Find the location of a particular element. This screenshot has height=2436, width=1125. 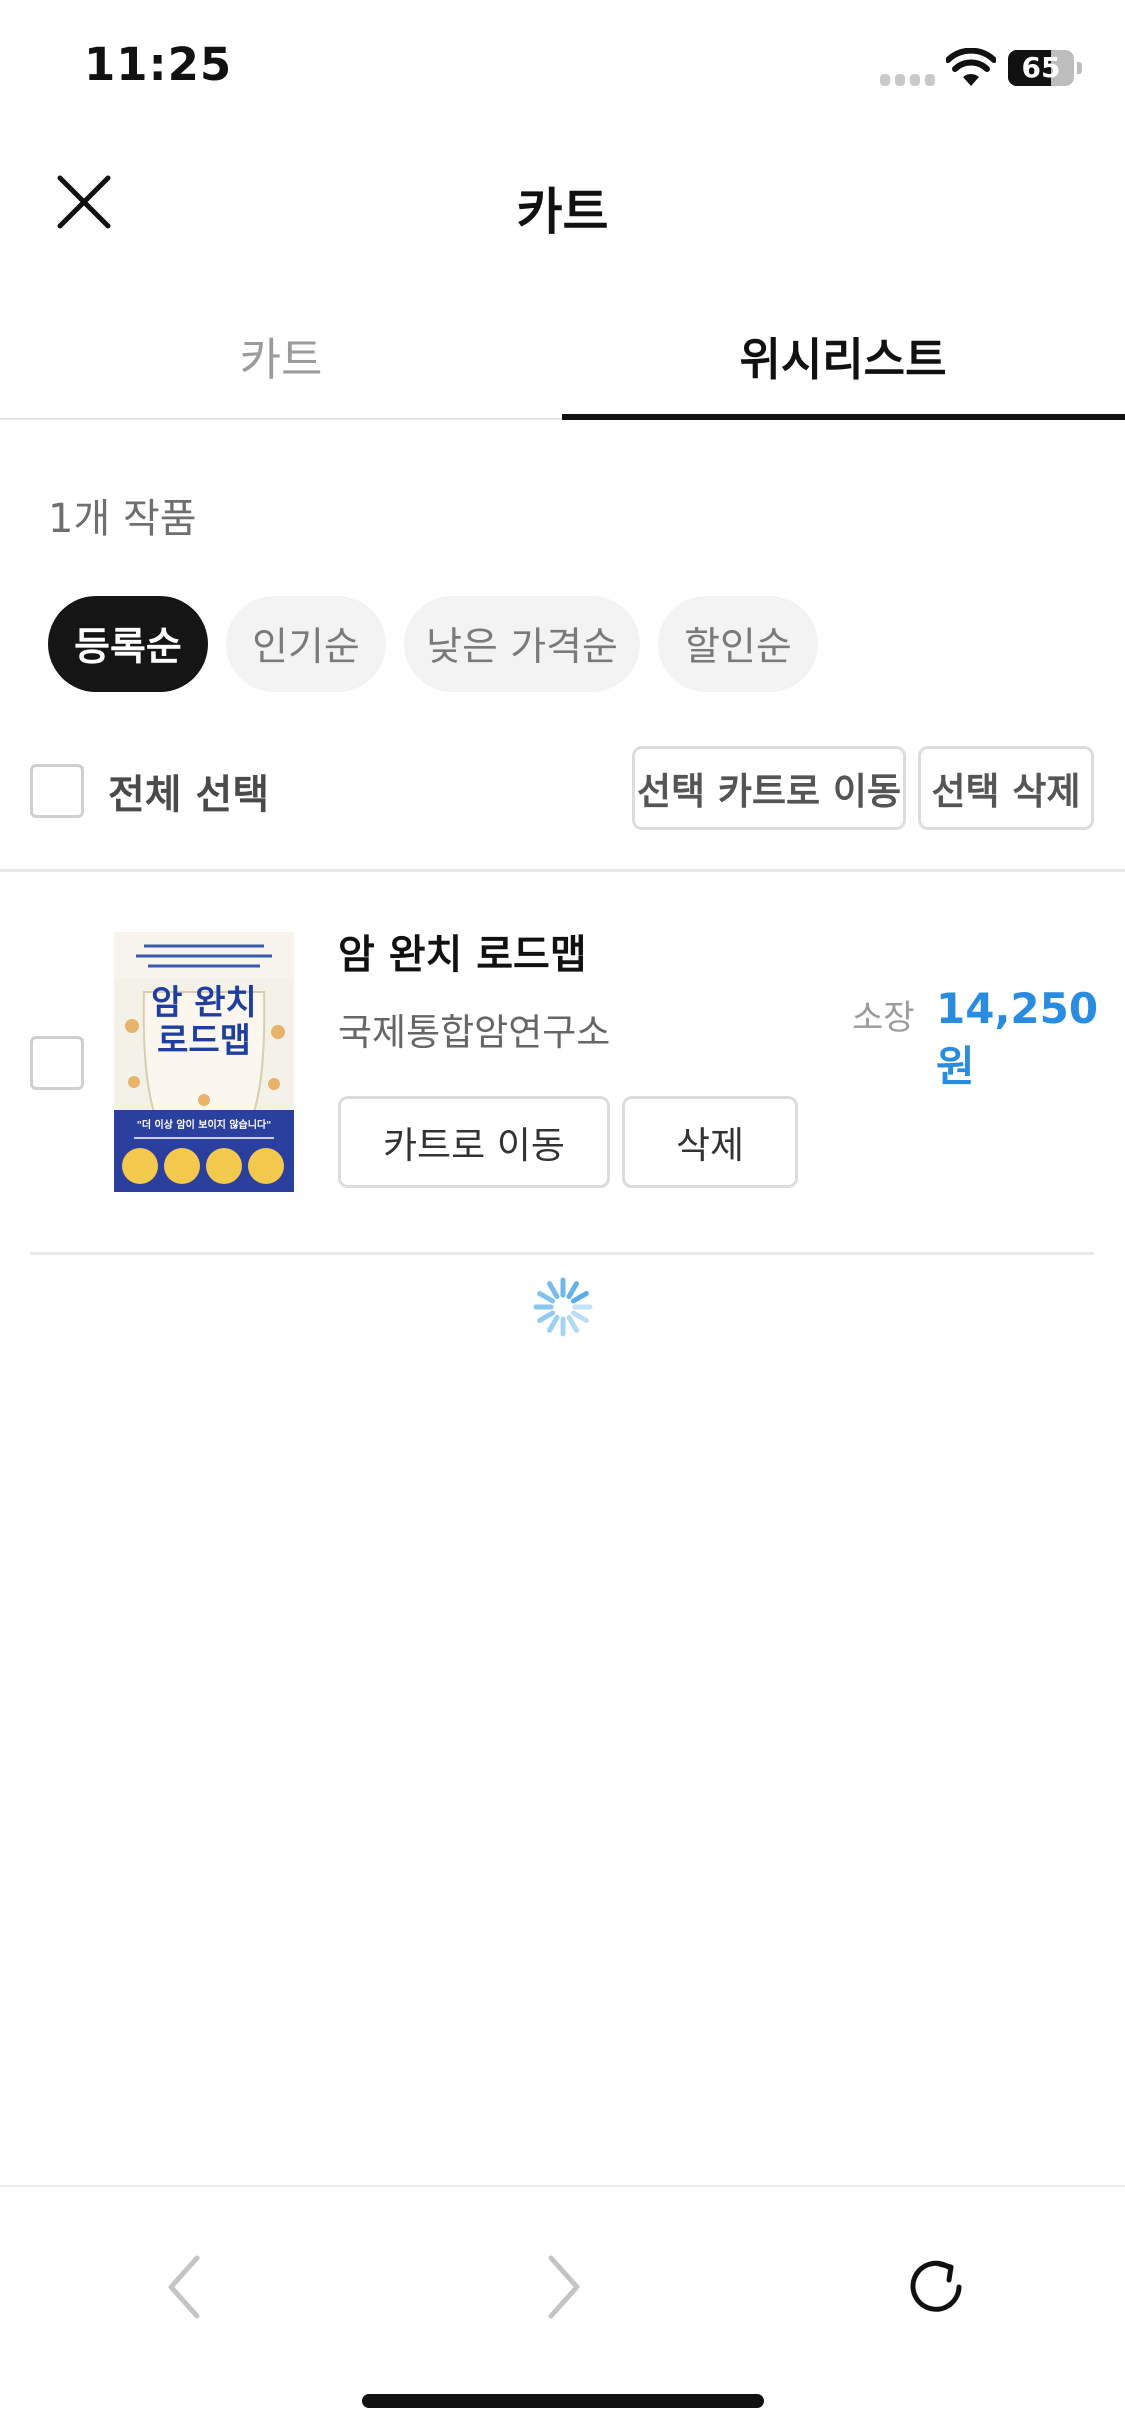

chevron-right-icon is located at coordinates (564, 2287).